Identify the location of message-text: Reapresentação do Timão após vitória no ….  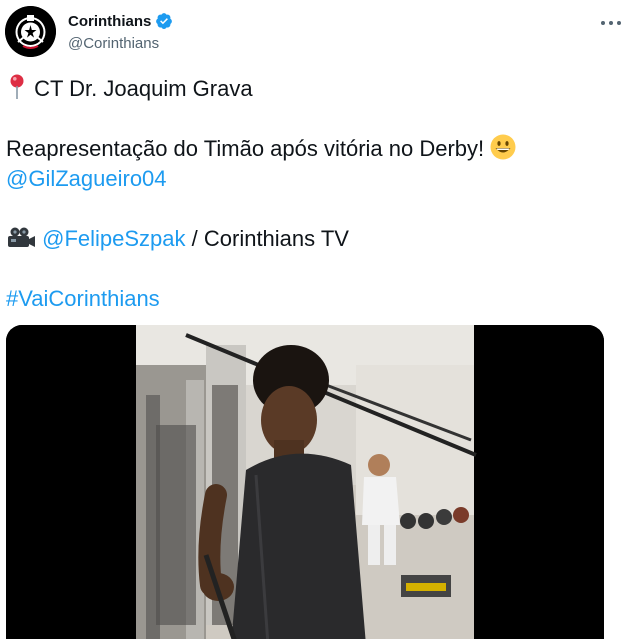
(245, 148).